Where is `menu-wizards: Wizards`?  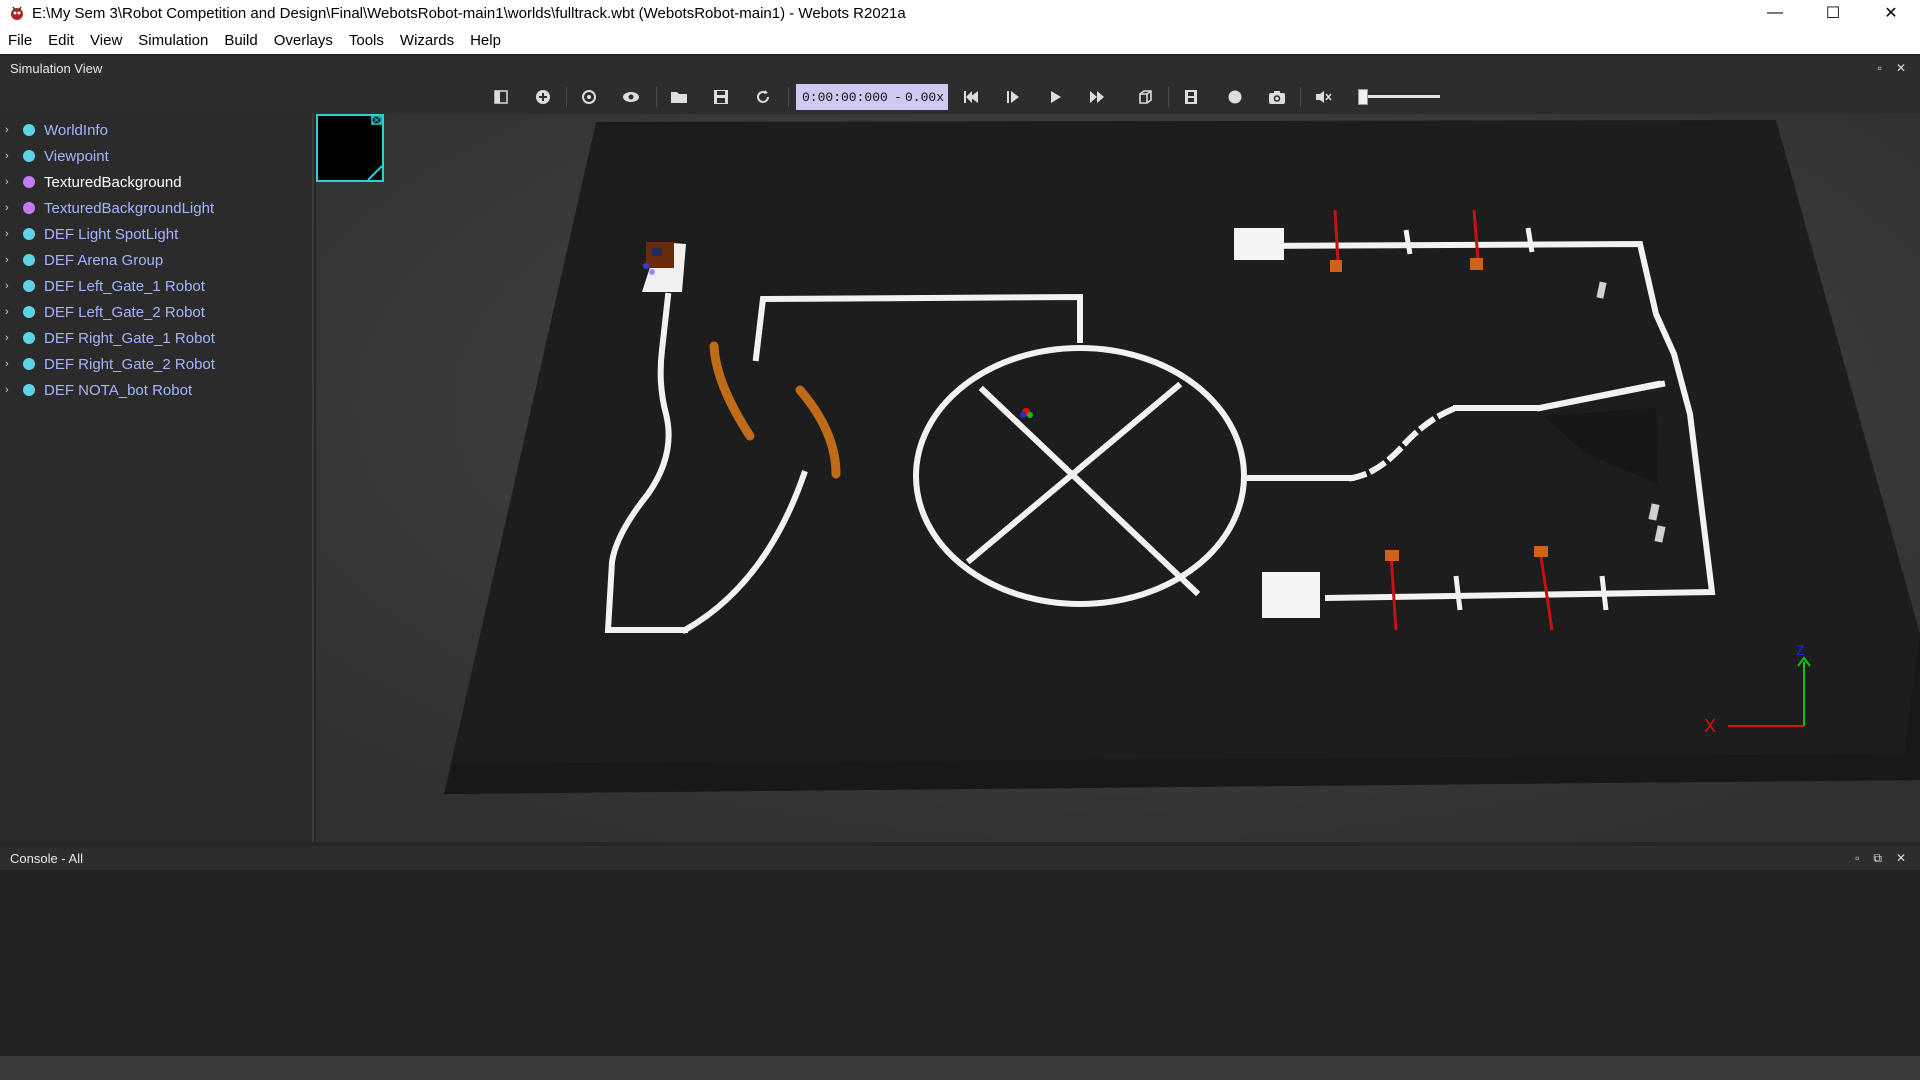 menu-wizards: Wizards is located at coordinates (427, 40).